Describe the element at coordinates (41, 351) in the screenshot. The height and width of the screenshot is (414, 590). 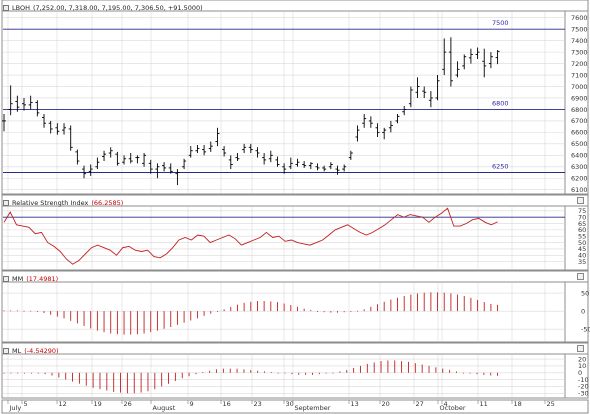
I see `ml-value: (-4.54290)` at that location.